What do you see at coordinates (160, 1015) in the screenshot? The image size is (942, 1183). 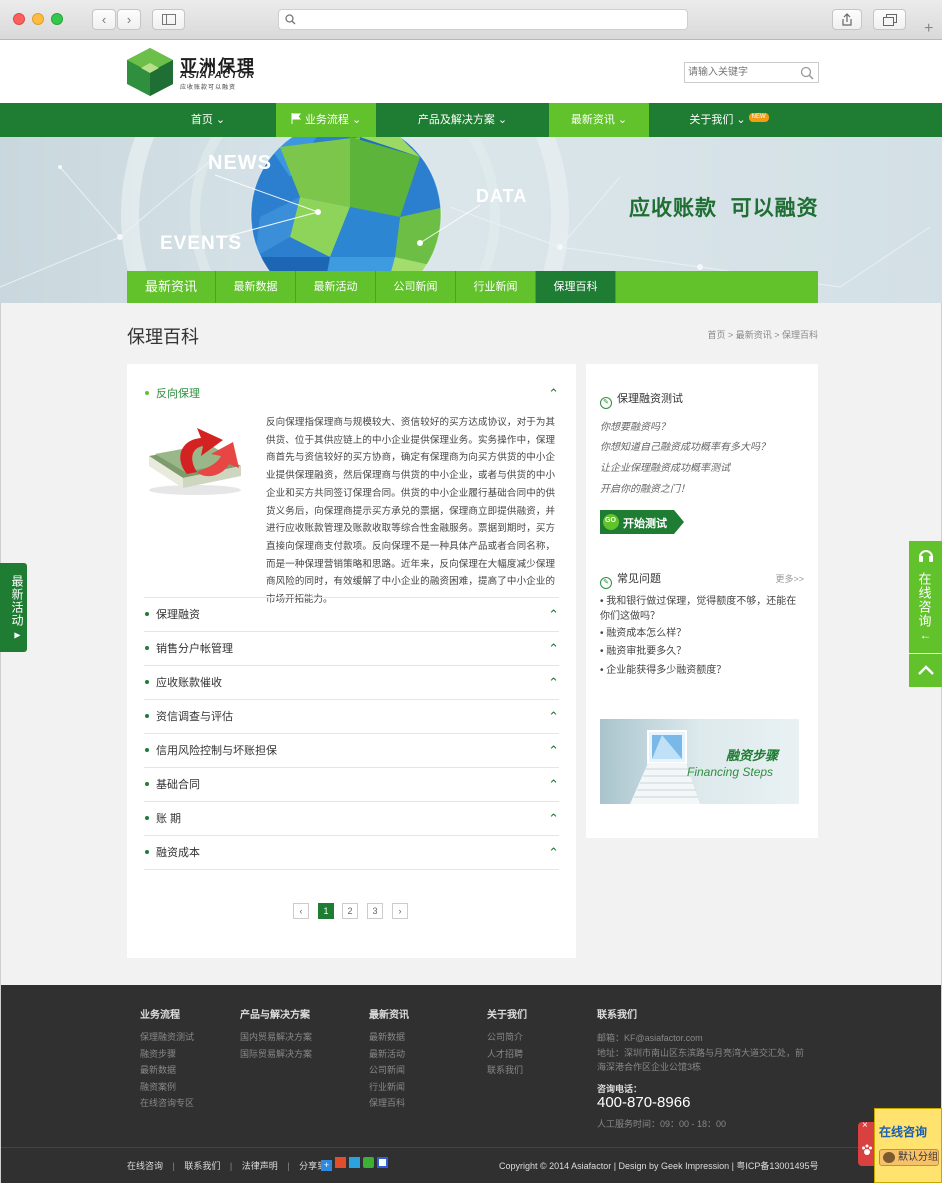 I see `footer-col-title: 业务流程` at bounding box center [160, 1015].